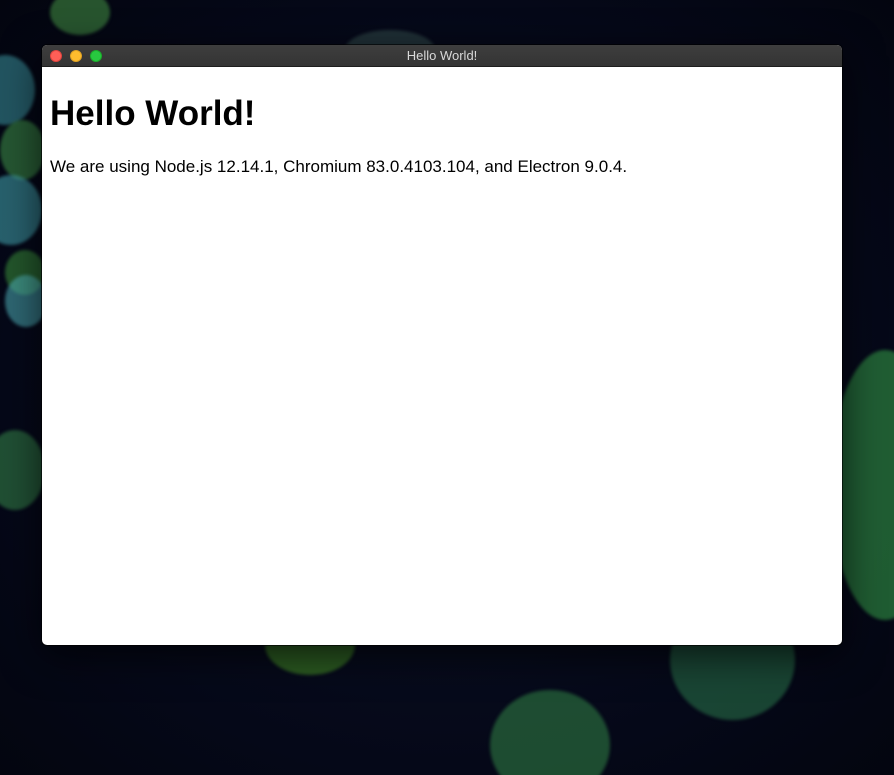 The height and width of the screenshot is (775, 894). Describe the element at coordinates (153, 113) in the screenshot. I see `page-heading: Hello World!` at that location.